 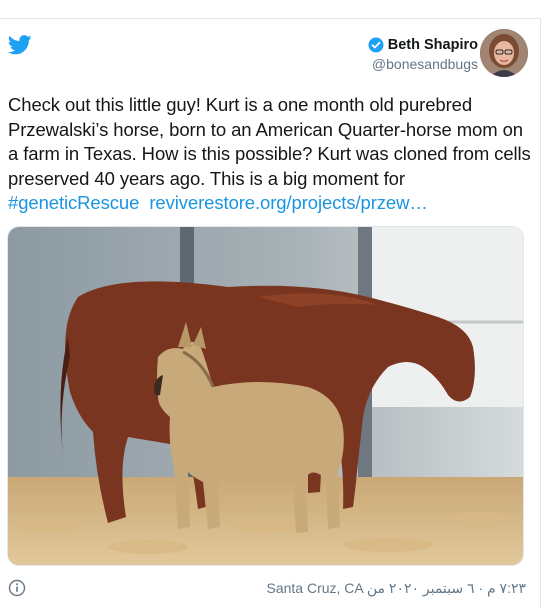 What do you see at coordinates (423, 54) in the screenshot?
I see `tweet-author: Beth Shapiro @bonesandbugs` at bounding box center [423, 54].